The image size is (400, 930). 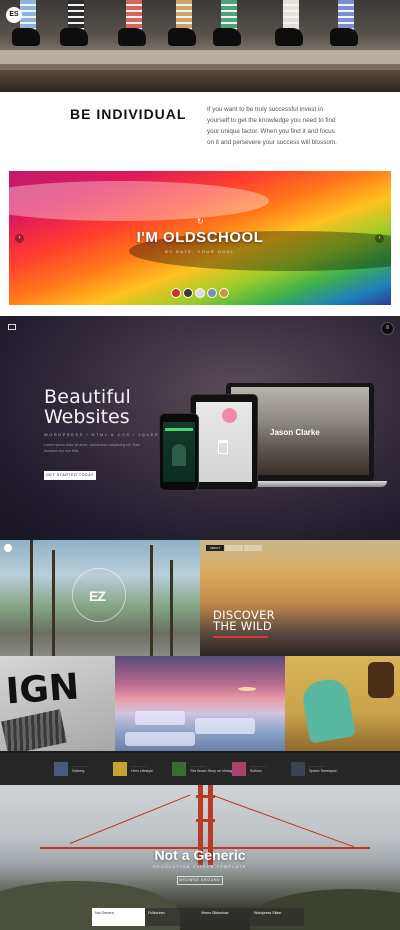 I want to click on chevron-left-icon: ‹, so click(x=19, y=238).